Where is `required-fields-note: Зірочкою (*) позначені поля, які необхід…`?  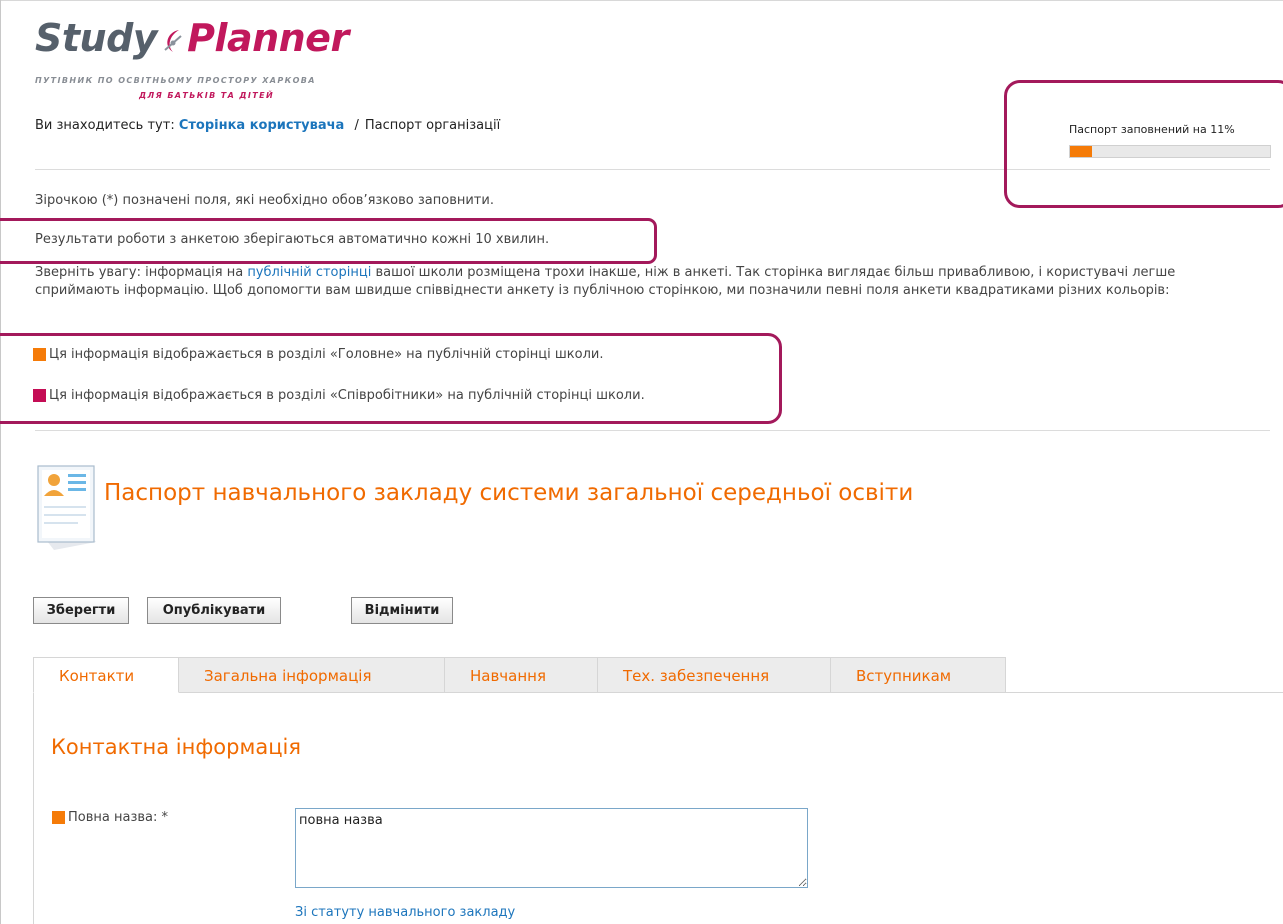
required-fields-note: Зірочкою (*) позначені поля, які необхід… is located at coordinates (264, 200).